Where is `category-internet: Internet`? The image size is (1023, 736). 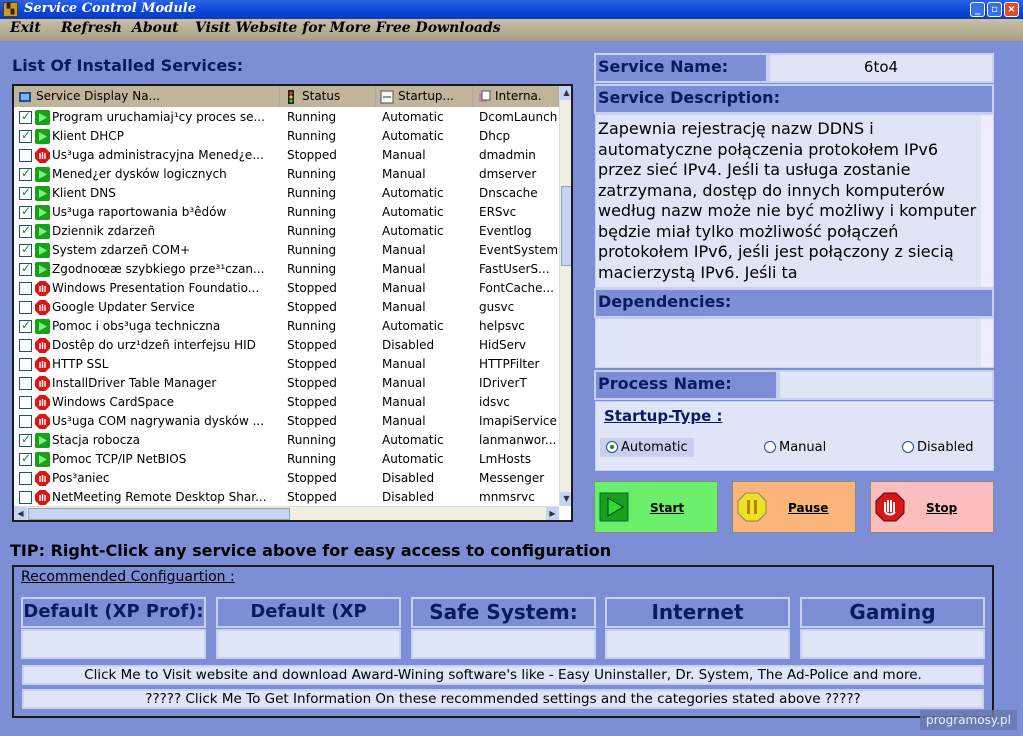 category-internet: Internet is located at coordinates (697, 612).